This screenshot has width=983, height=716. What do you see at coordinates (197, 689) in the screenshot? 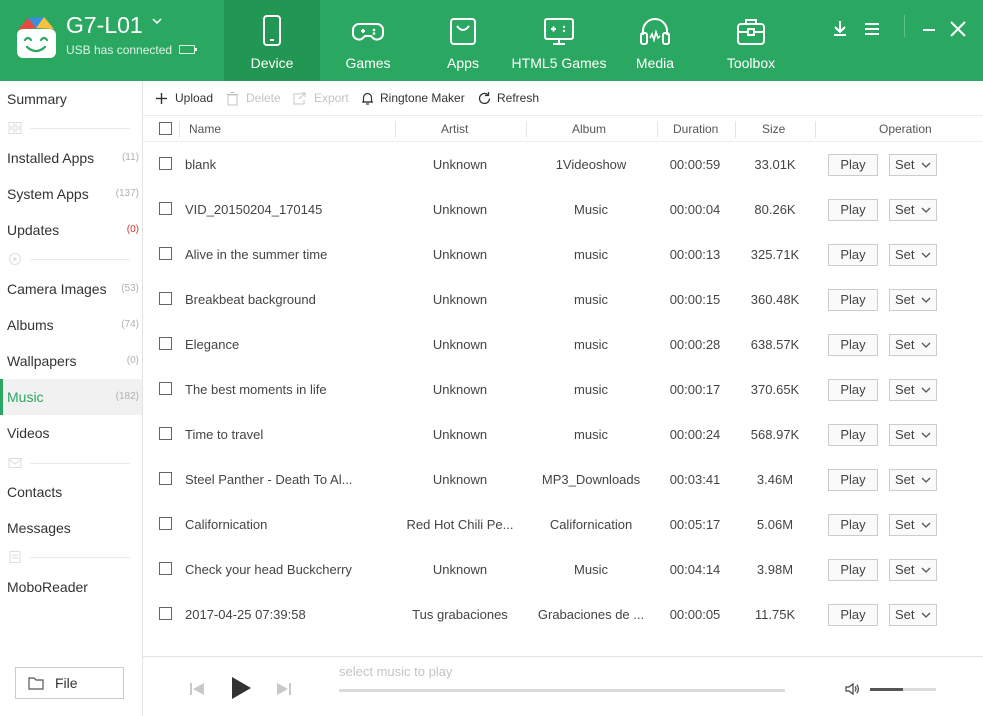
I see `previous-track-icon` at bounding box center [197, 689].